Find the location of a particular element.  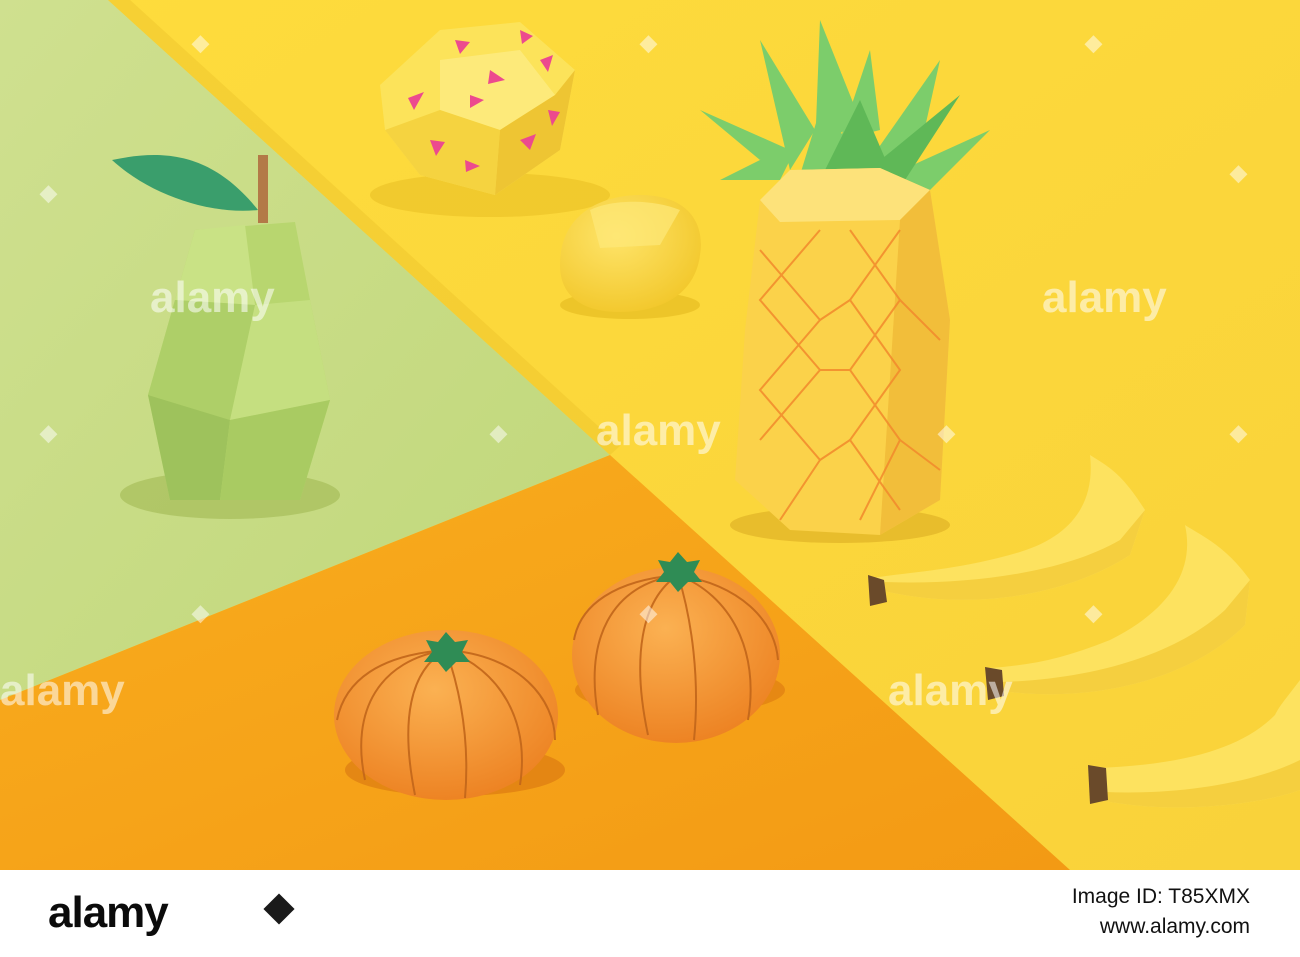

stock-footer-bar: alamy Image ID: T85XMX www.alamy.com is located at coordinates (650, 913).